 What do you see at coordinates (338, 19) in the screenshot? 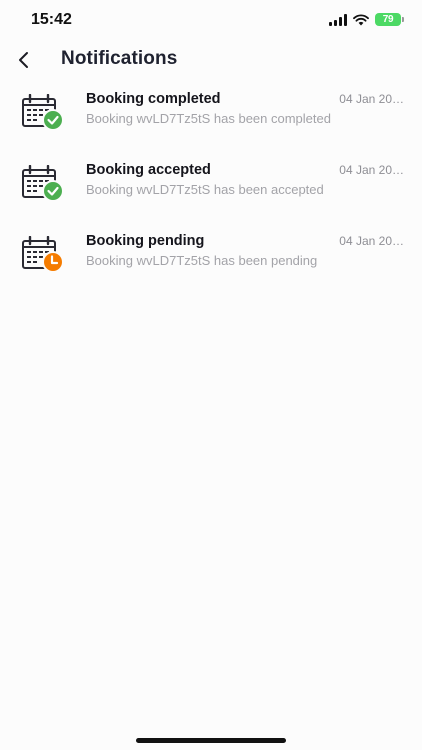
I see `signal-icon` at bounding box center [338, 19].